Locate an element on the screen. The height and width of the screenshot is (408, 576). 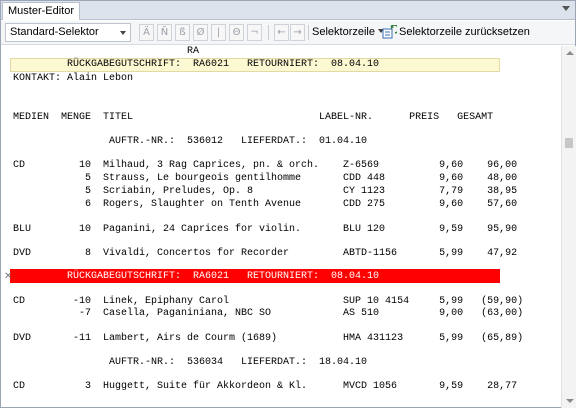
char-button-not-sign: ¬ is located at coordinates (254, 32).